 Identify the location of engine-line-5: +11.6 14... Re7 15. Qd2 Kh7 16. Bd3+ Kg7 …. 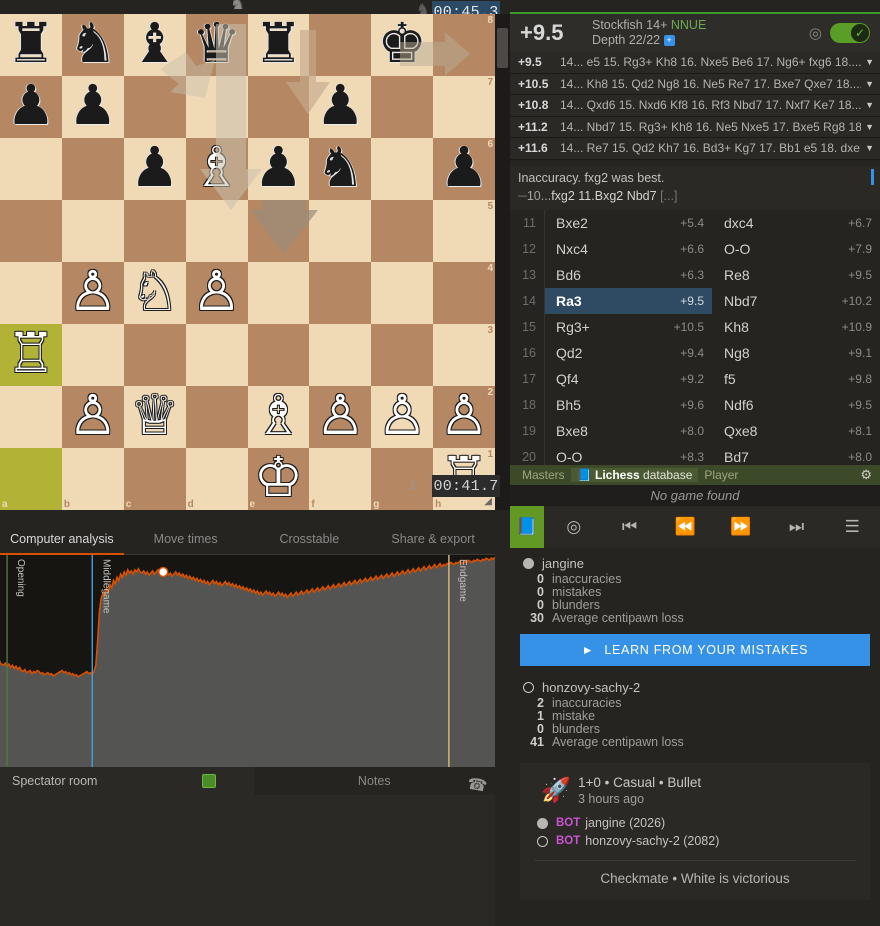
(695, 149).